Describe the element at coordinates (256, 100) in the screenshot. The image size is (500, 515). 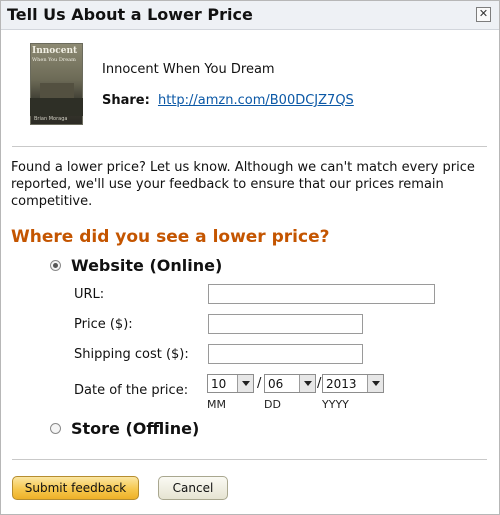
I see `share-link: http://amzn.com/B00DCJZ7QS` at that location.